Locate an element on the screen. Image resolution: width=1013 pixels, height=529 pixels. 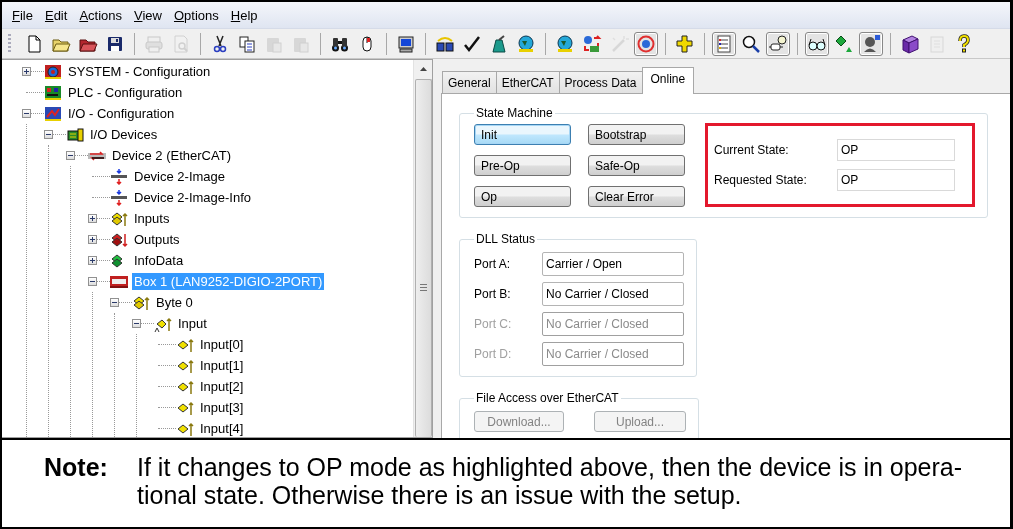
port-label: Port C: is located at coordinates (493, 324).